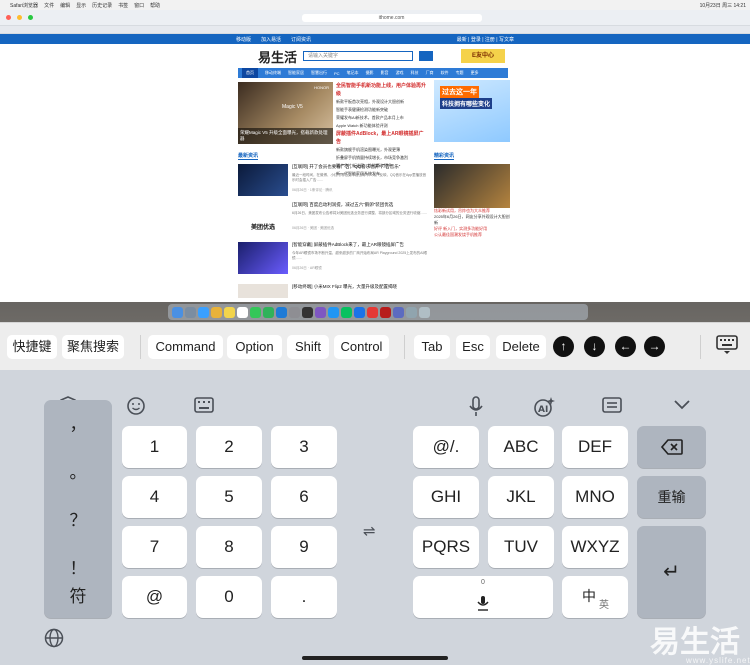 Image resolution: width=750 pixels, height=665 pixels. Describe the element at coordinates (521, 447) in the screenshot. I see `t9-key-abc: ABC` at that location.